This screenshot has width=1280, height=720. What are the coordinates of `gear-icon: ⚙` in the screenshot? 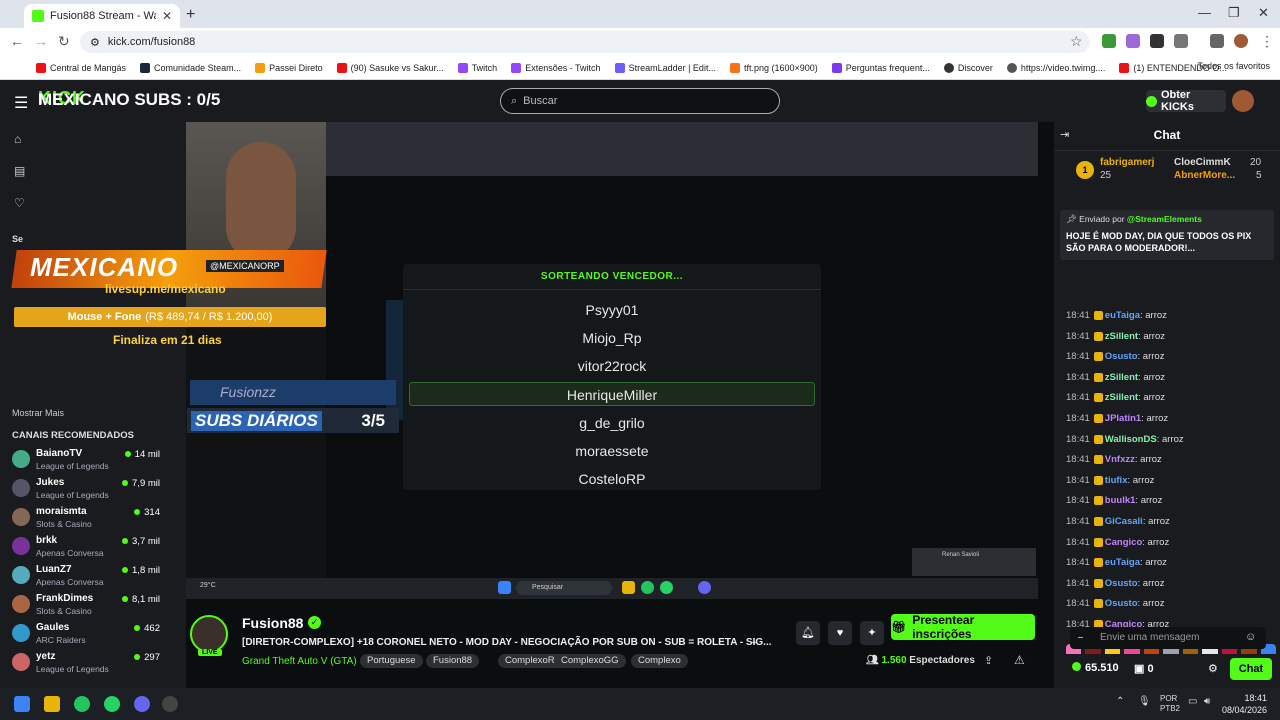 It's located at (1213, 668).